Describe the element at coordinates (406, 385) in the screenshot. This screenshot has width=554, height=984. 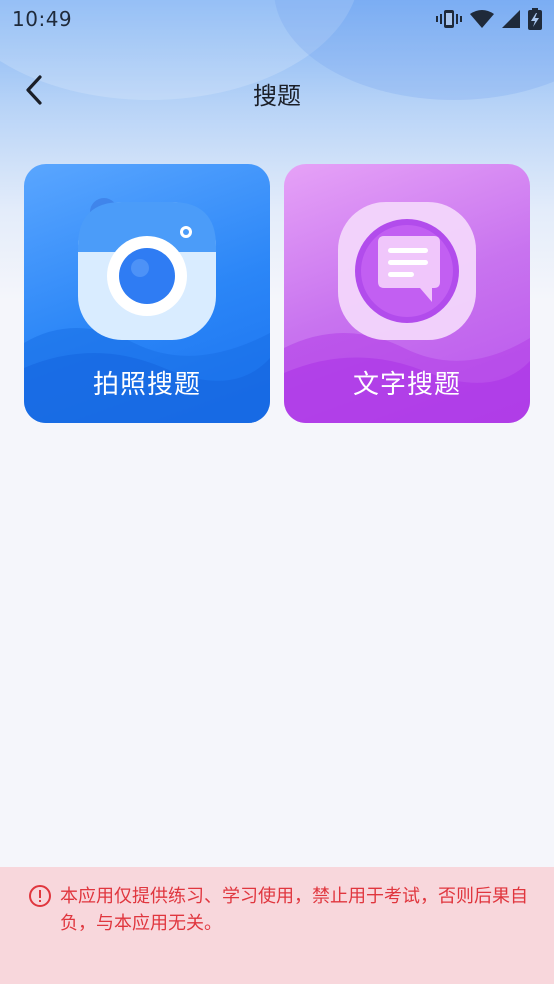
I see `text-search-label: 文字搜题` at that location.